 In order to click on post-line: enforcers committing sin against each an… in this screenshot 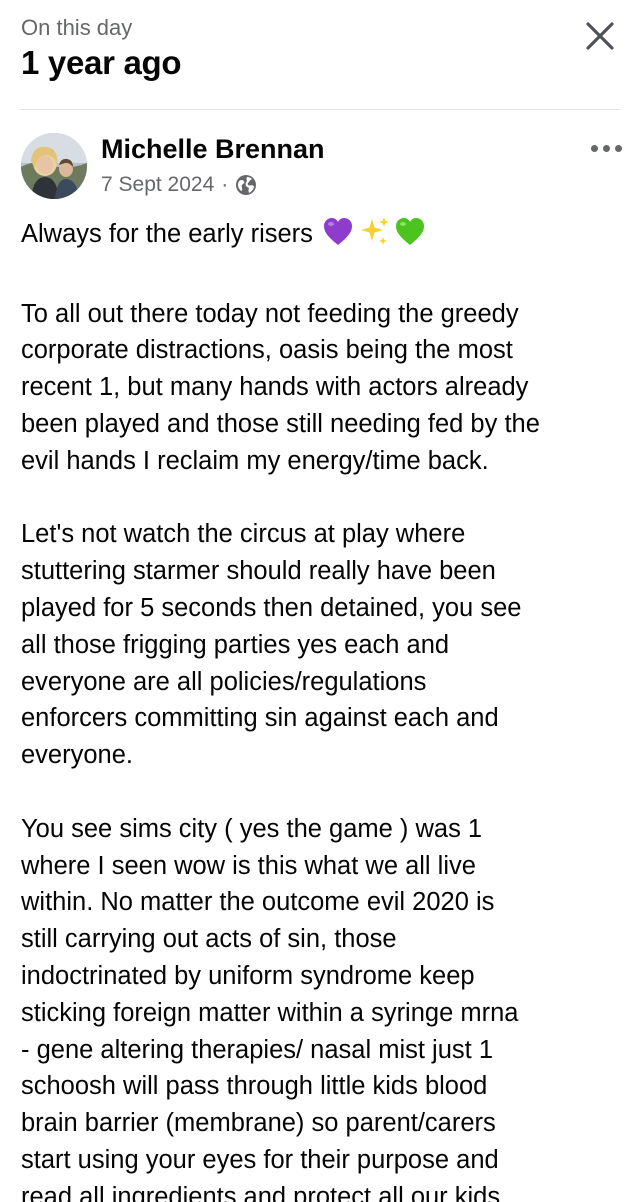, I will do `click(260, 718)`.